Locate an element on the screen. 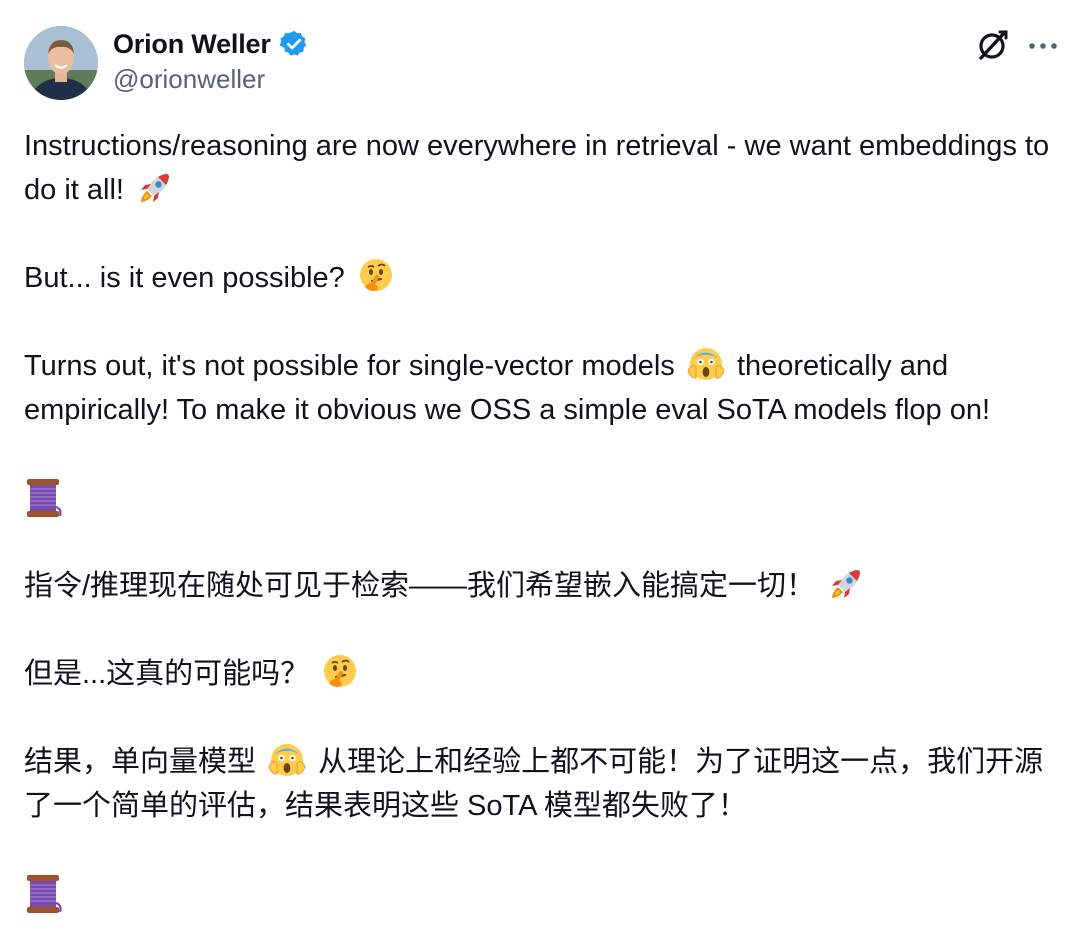 This screenshot has height=951, width=1080. paragraph-zh-1: 指令/推理现在随处可见于检索——我们希望嵌入能搞定一切！ is located at coordinates (544, 586).